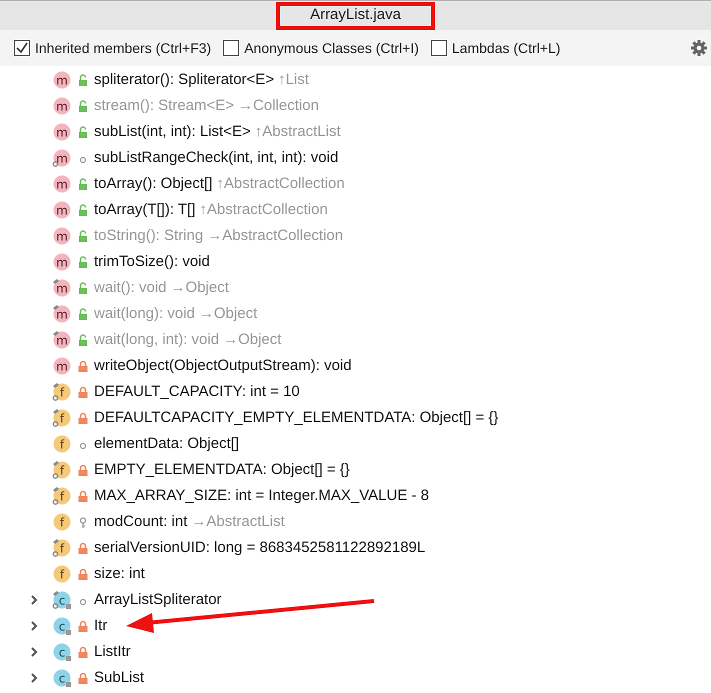 The width and height of the screenshot is (711, 693). What do you see at coordinates (296, 418) in the screenshot?
I see `member-label: DEFAULTCAPACITY_EMPTY_ELEMENTDATA: Object[] = {}` at bounding box center [296, 418].